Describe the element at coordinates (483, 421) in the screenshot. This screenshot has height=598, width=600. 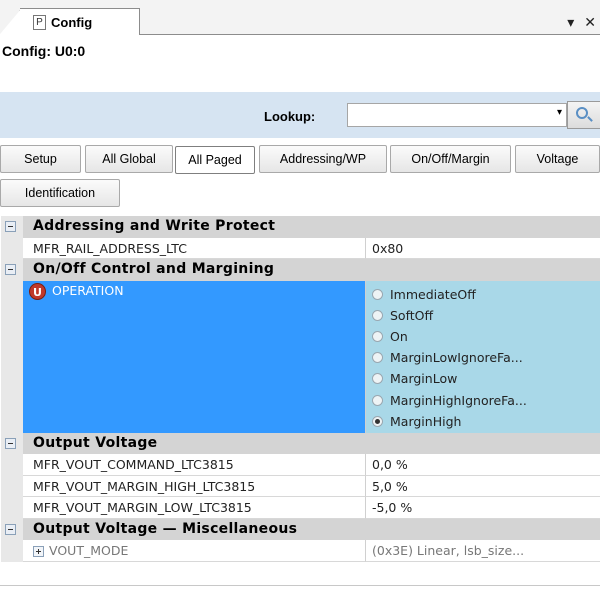
I see `radio-option-selected: MarginHigh` at that location.